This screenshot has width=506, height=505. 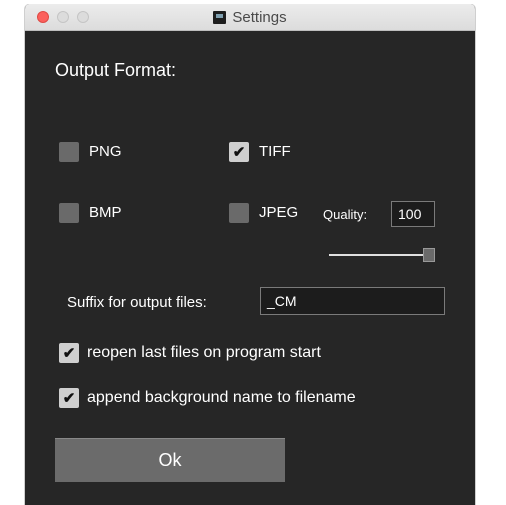 I want to click on bmp-label: BMP, so click(x=105, y=212).